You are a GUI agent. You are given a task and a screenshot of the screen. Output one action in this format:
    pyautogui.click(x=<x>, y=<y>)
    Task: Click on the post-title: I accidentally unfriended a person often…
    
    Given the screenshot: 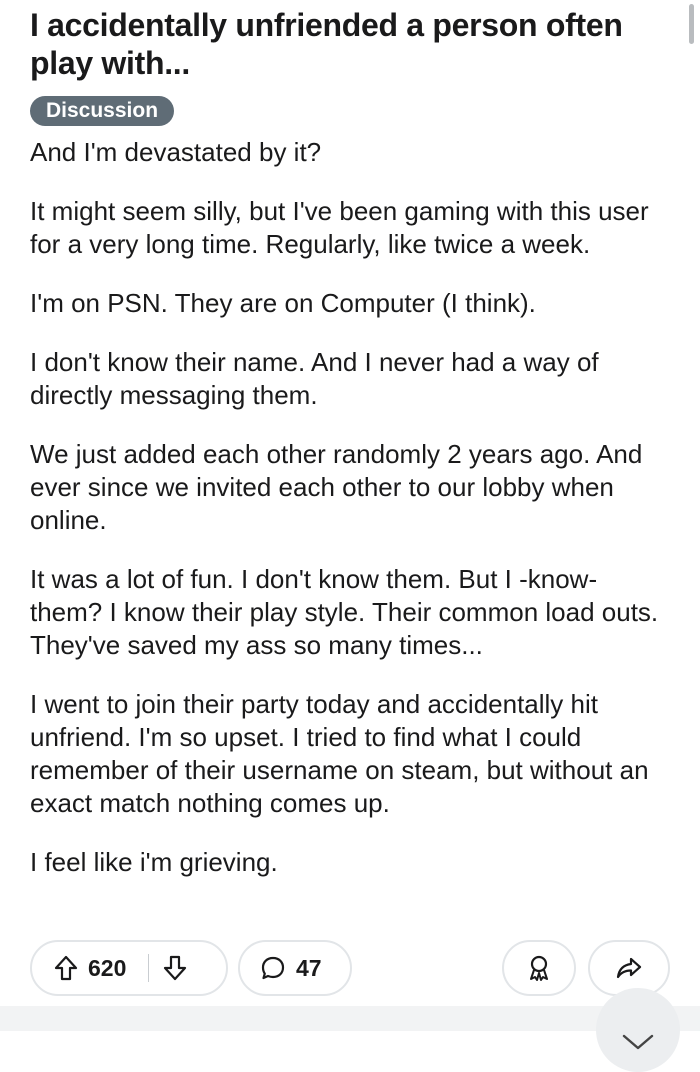 What is the action you would take?
    pyautogui.click(x=345, y=44)
    